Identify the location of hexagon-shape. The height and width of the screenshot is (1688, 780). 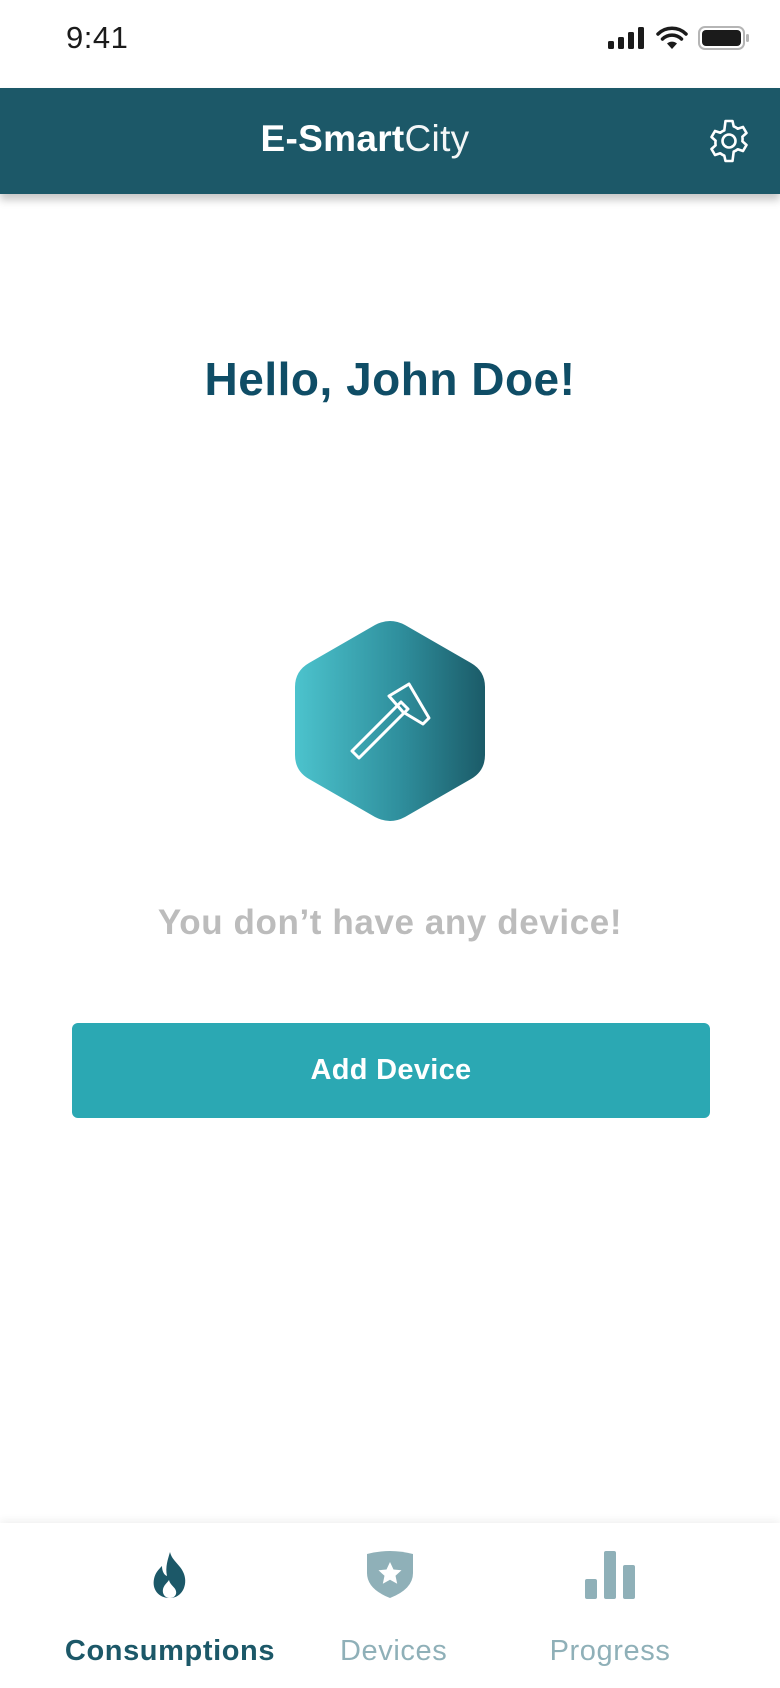
(390, 721).